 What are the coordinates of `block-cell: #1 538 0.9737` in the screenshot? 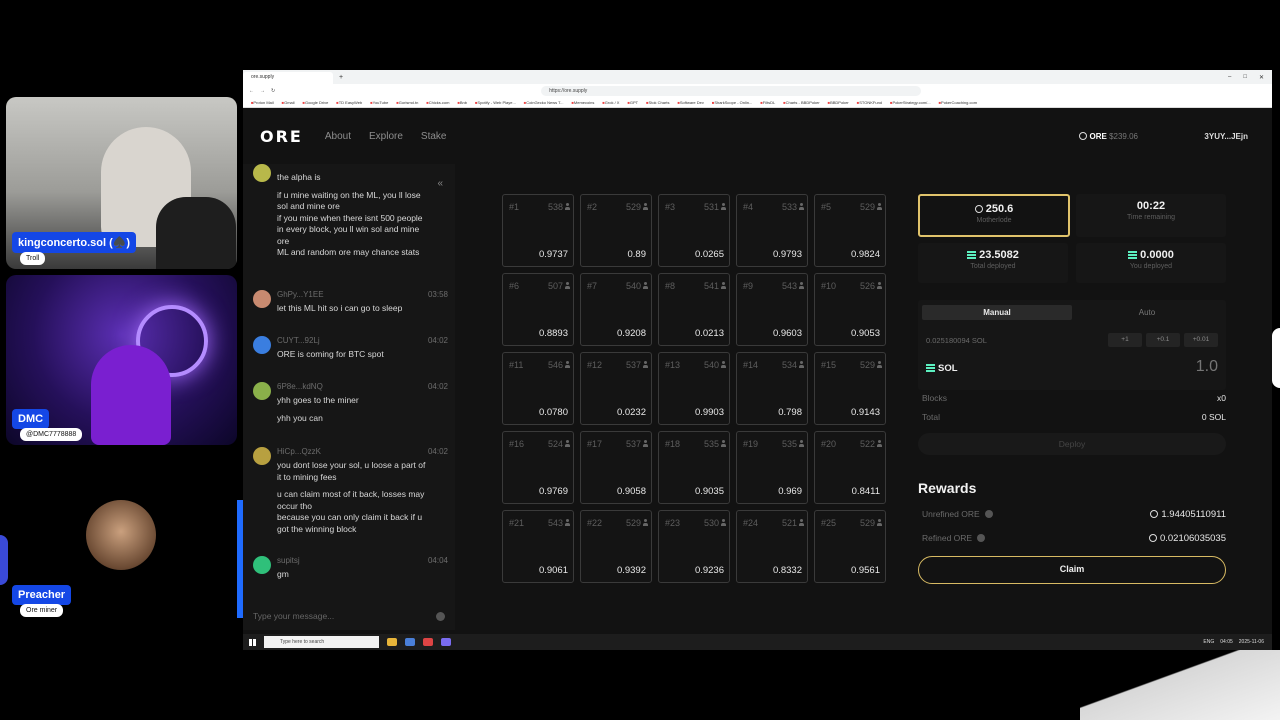 It's located at (538, 230).